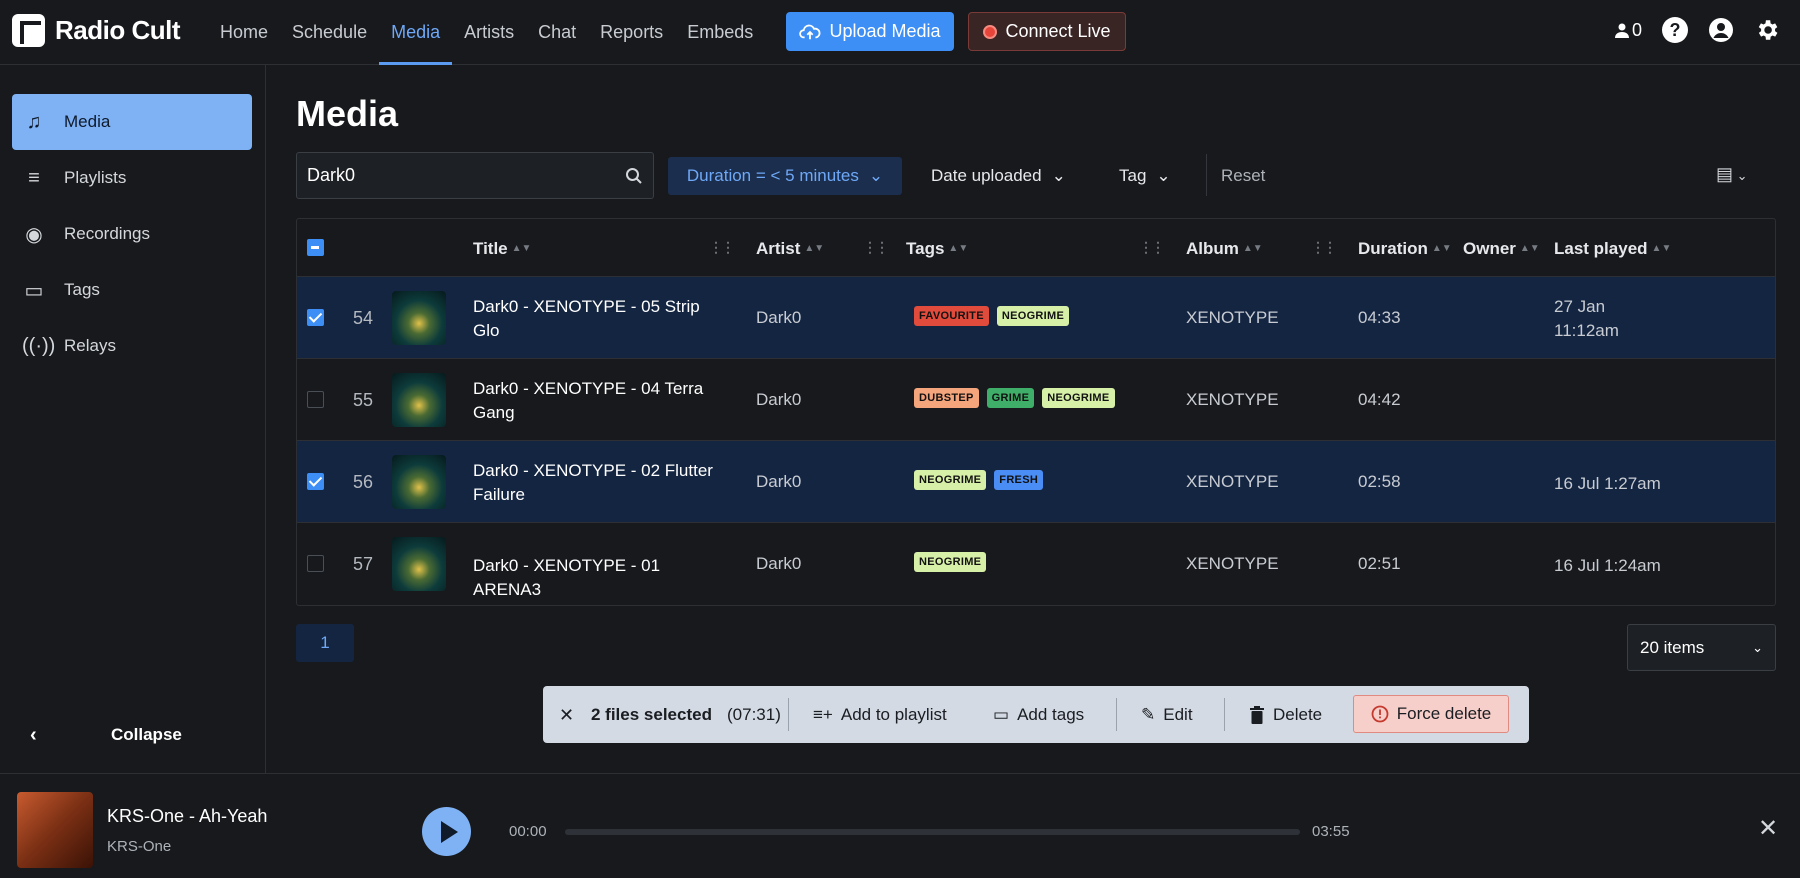 Image resolution: width=1800 pixels, height=878 pixels. Describe the element at coordinates (1379, 563) in the screenshot. I see `track-duration: 02:51` at that location.